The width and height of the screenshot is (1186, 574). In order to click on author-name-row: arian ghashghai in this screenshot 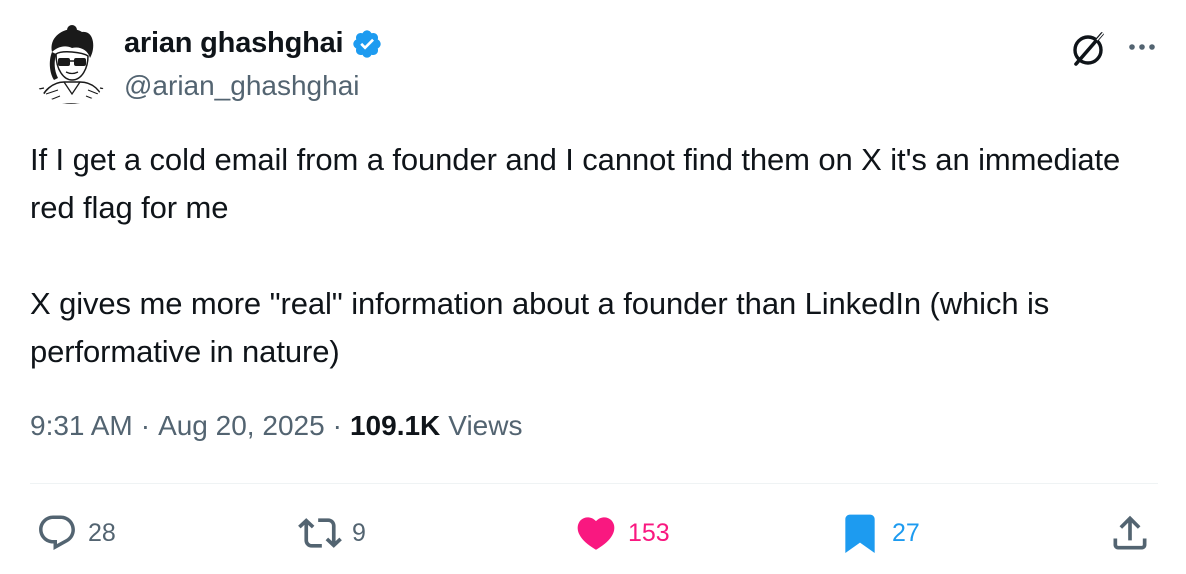, I will do `click(253, 43)`.